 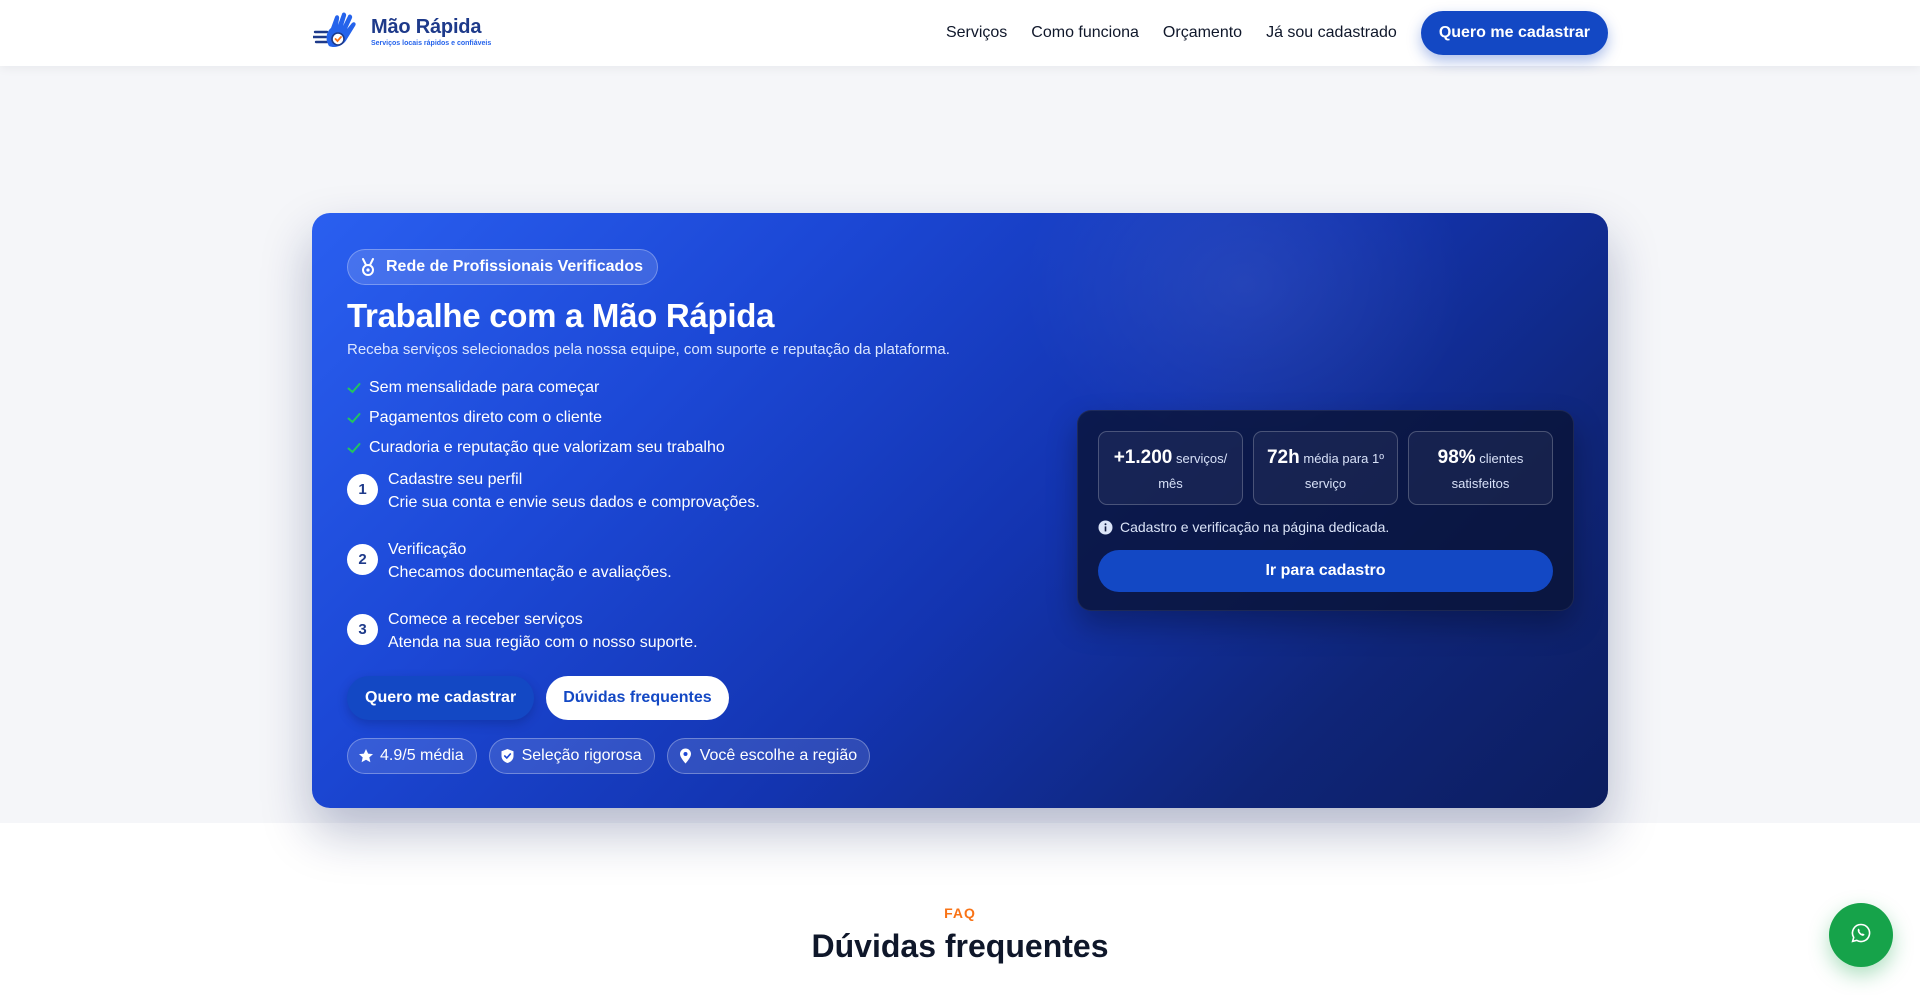 What do you see at coordinates (441, 698) in the screenshot?
I see `signup-button: Quero me cadastrar` at bounding box center [441, 698].